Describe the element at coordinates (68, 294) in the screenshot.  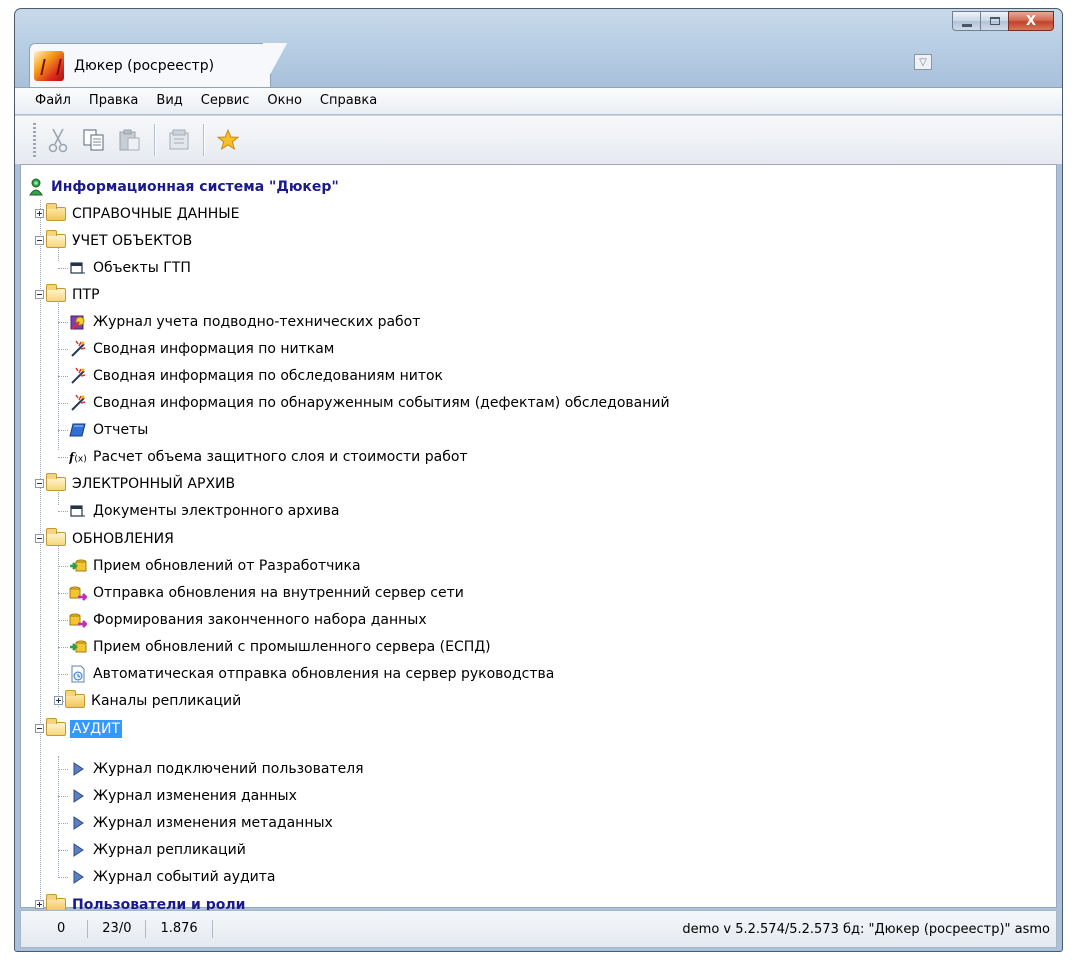
I see `tree-folder-ptr: ПТР` at that location.